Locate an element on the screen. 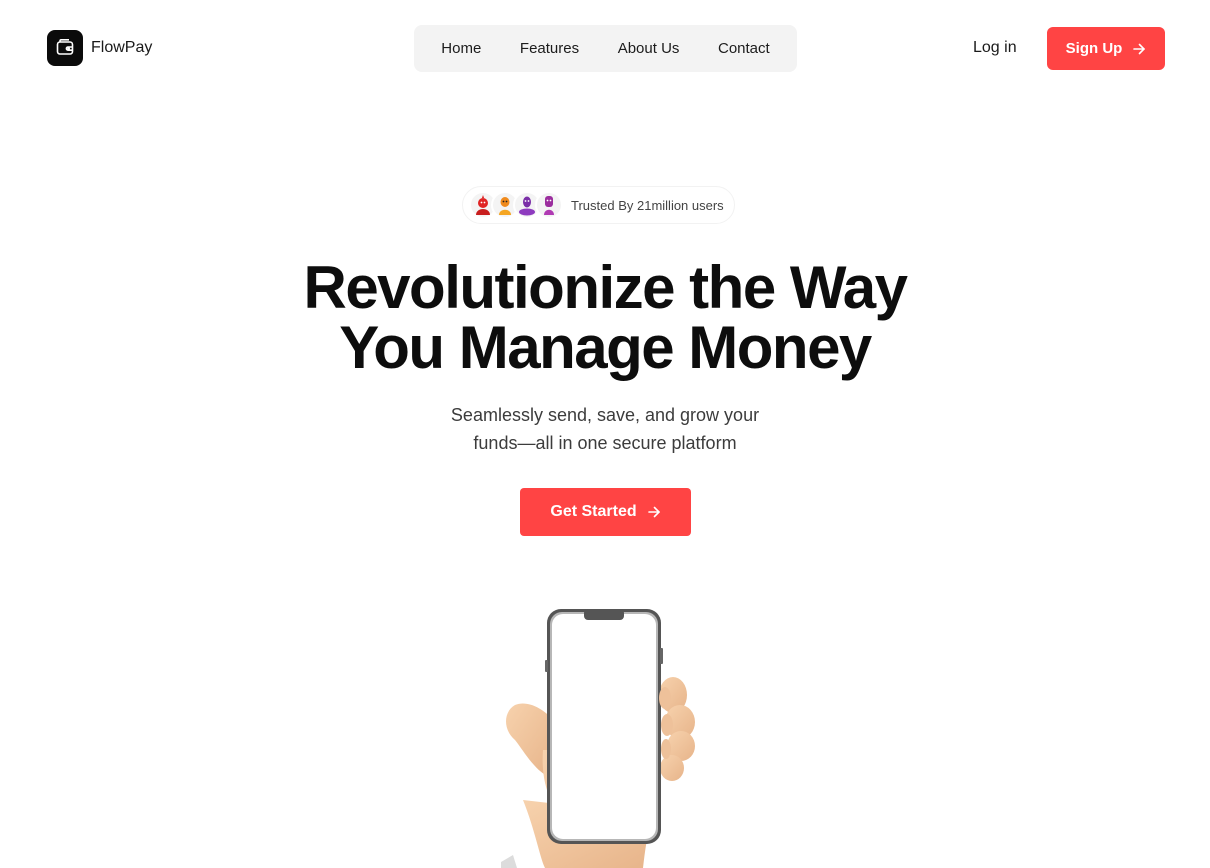 The width and height of the screenshot is (1210, 868). nav-item-features: Features is located at coordinates (549, 48).